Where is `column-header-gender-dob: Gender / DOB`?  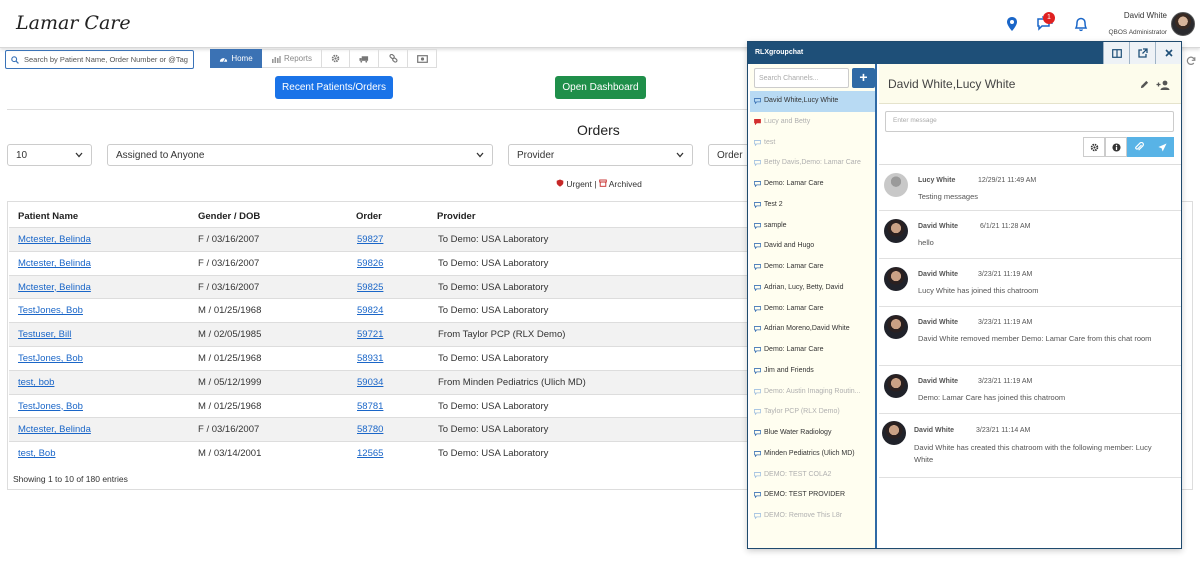 column-header-gender-dob: Gender / DOB is located at coordinates (229, 216).